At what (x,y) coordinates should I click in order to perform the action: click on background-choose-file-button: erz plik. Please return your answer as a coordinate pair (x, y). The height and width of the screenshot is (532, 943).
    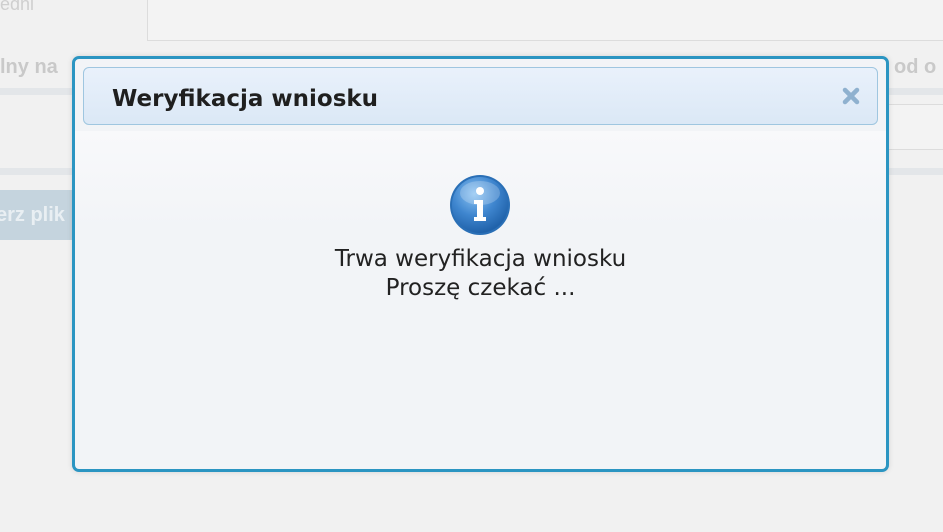
    Looking at the image, I should click on (40, 215).